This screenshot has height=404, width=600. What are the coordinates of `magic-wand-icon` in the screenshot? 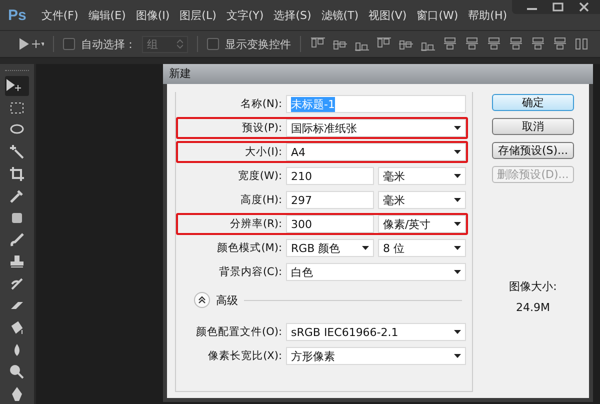 It's located at (17, 152).